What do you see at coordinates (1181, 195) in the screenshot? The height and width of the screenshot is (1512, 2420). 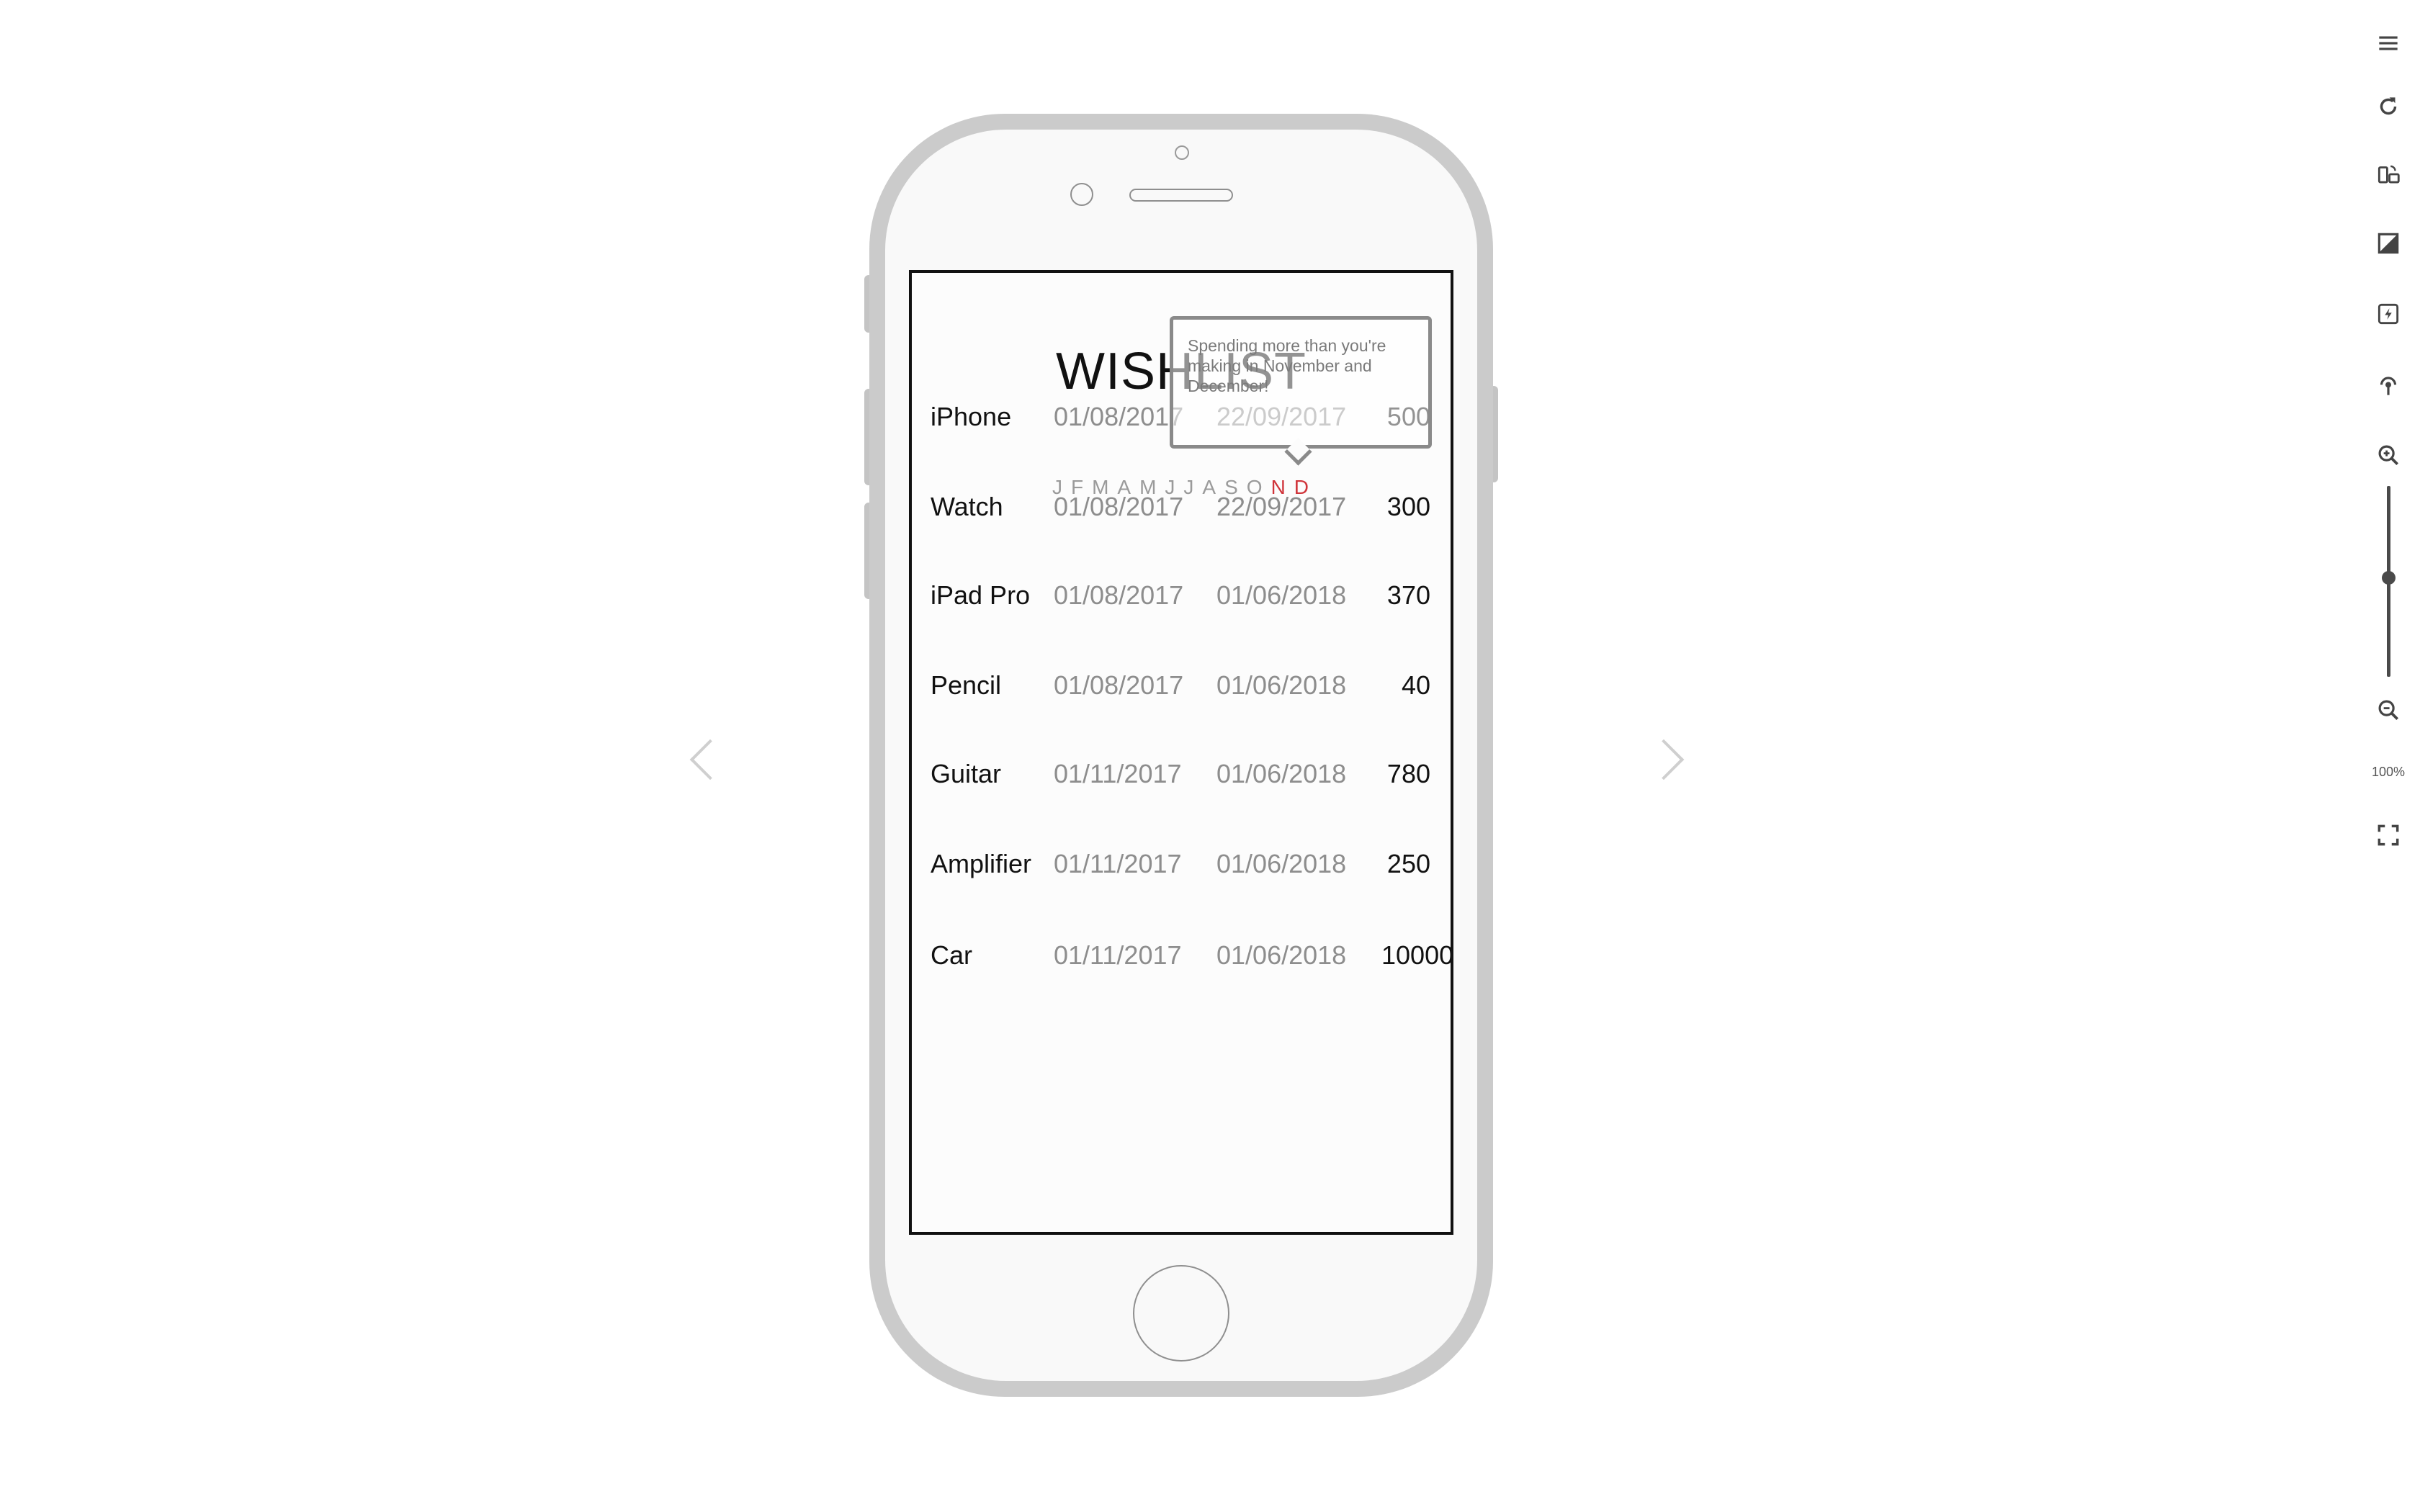 I see `earpiece-speaker` at bounding box center [1181, 195].